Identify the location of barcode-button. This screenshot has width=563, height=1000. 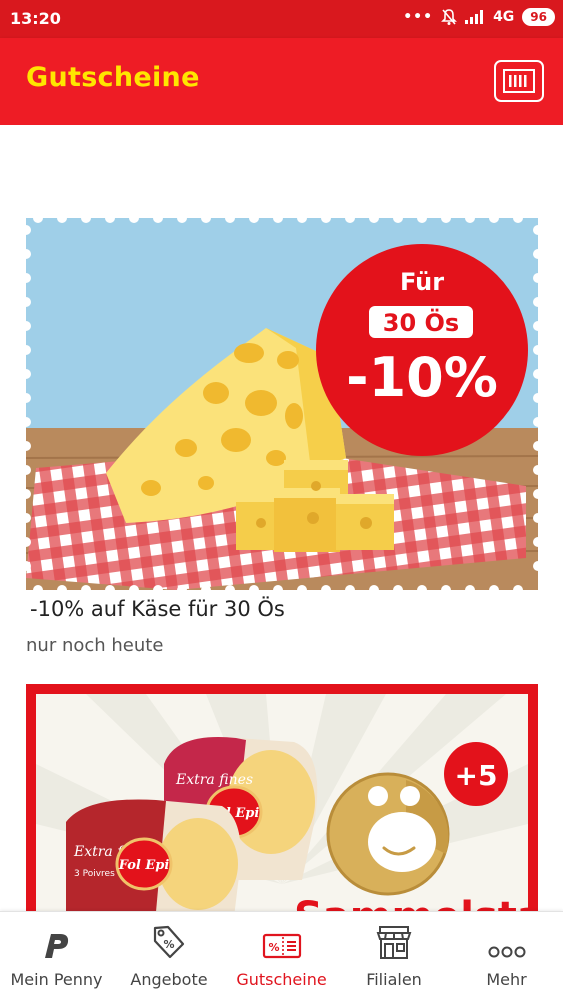
(519, 81).